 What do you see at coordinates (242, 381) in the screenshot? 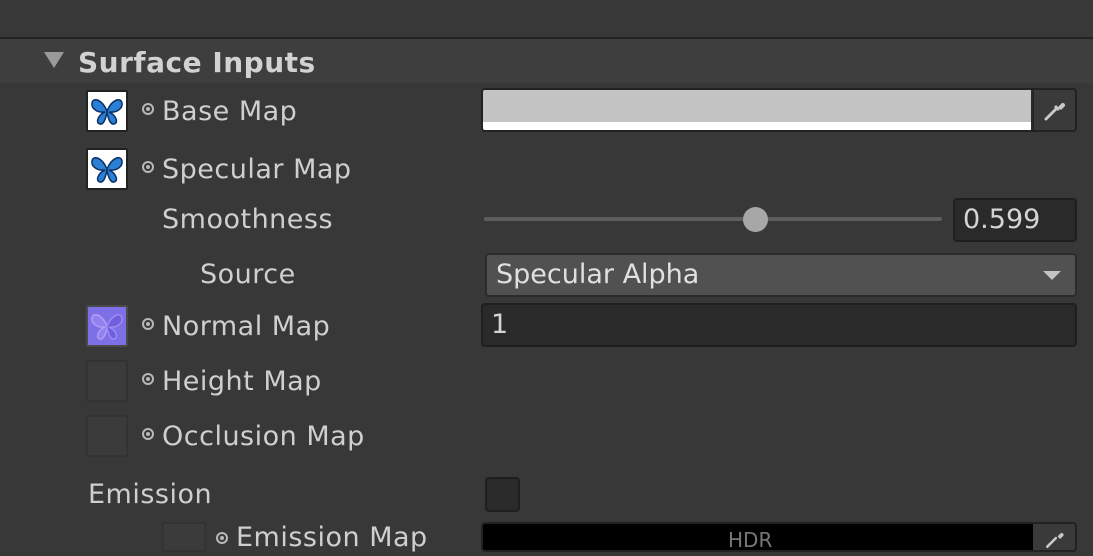
I see `height-map-label: Height Map` at bounding box center [242, 381].